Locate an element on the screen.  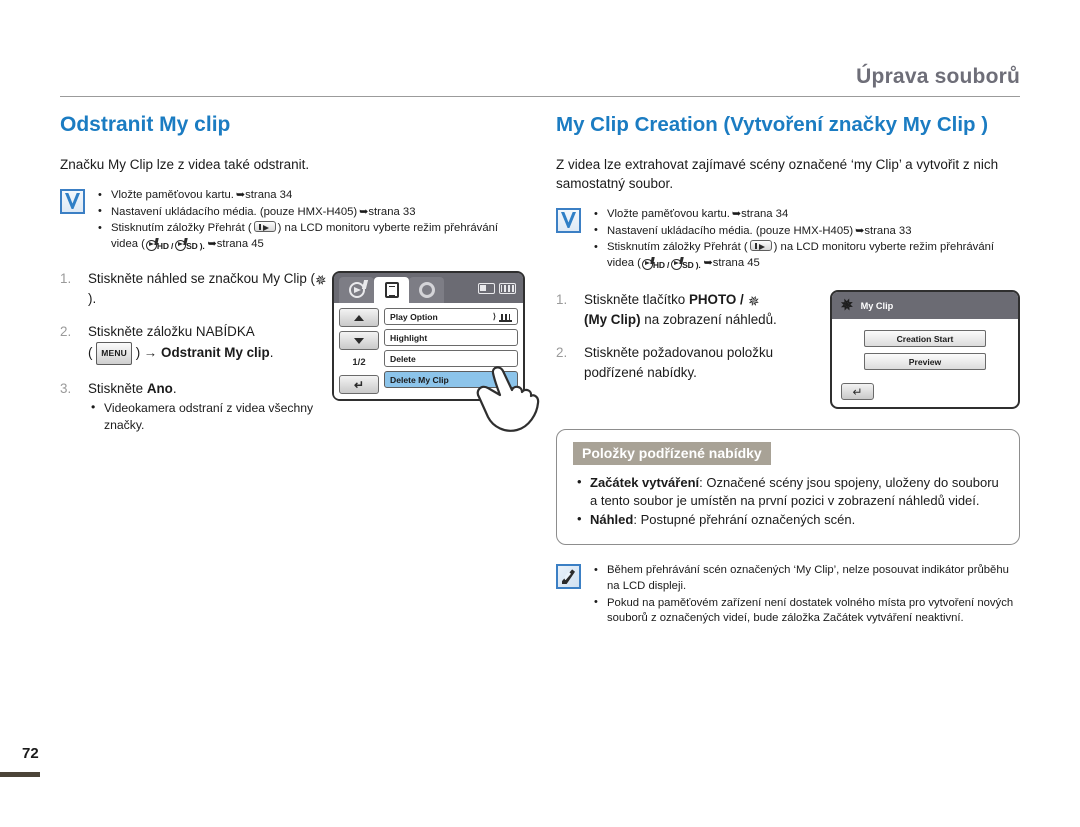
page-indicator: 1/2 is located at coordinates (359, 363).